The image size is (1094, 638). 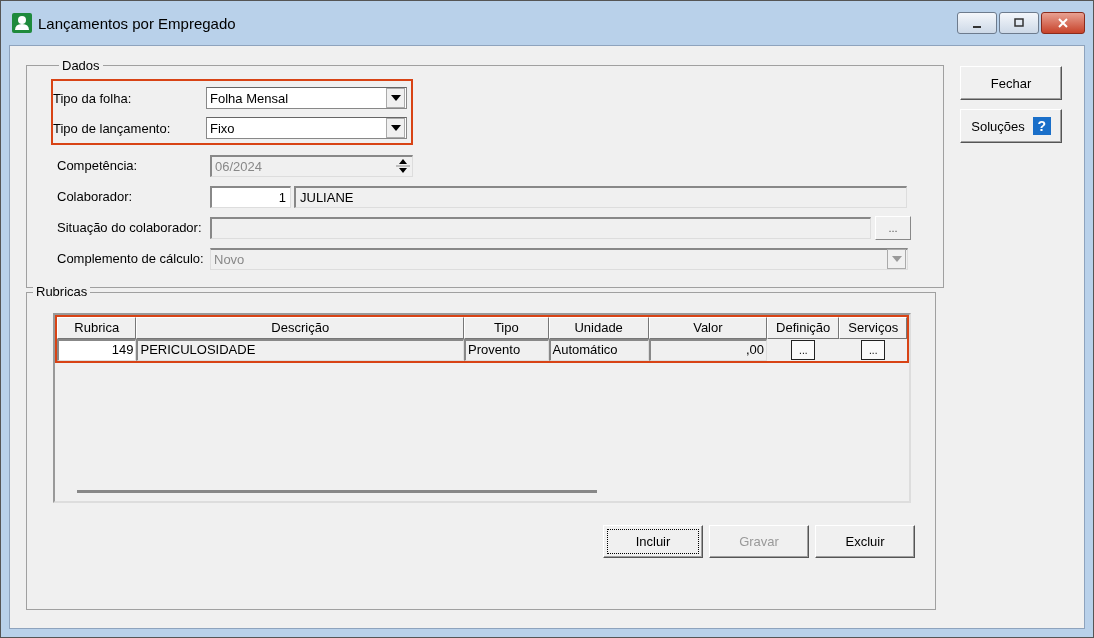 What do you see at coordinates (300, 328) in the screenshot?
I see `column-header: Descrição` at bounding box center [300, 328].